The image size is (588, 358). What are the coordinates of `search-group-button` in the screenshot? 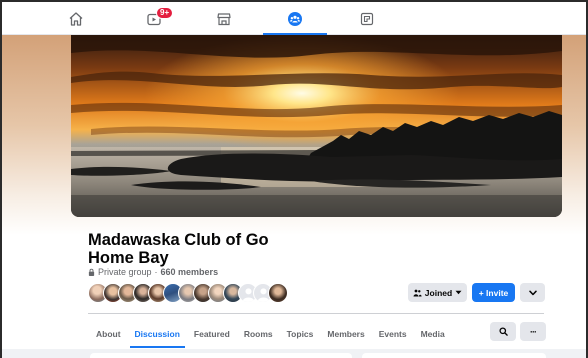 It's located at (503, 331).